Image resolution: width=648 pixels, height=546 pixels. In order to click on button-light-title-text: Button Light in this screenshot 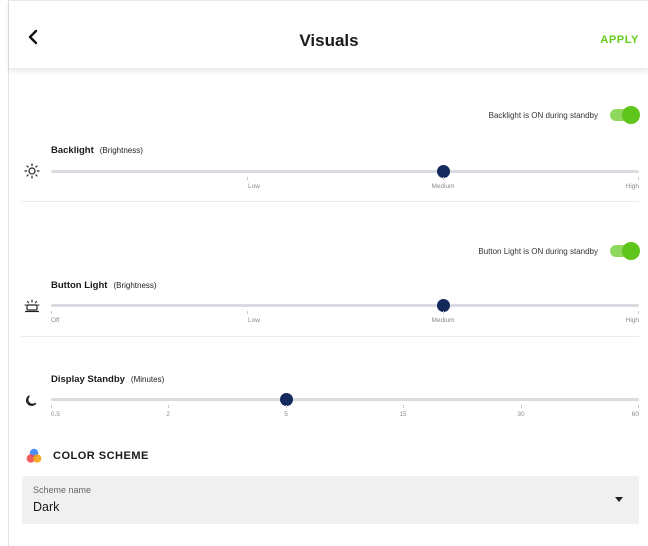, I will do `click(79, 285)`.